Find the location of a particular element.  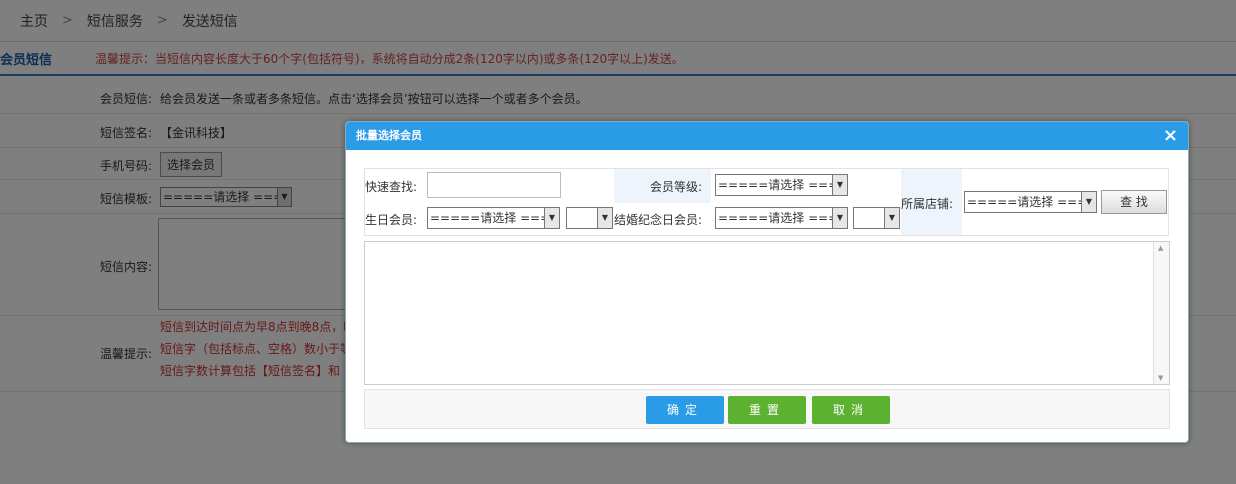

cancel-button: 取消 is located at coordinates (851, 410).